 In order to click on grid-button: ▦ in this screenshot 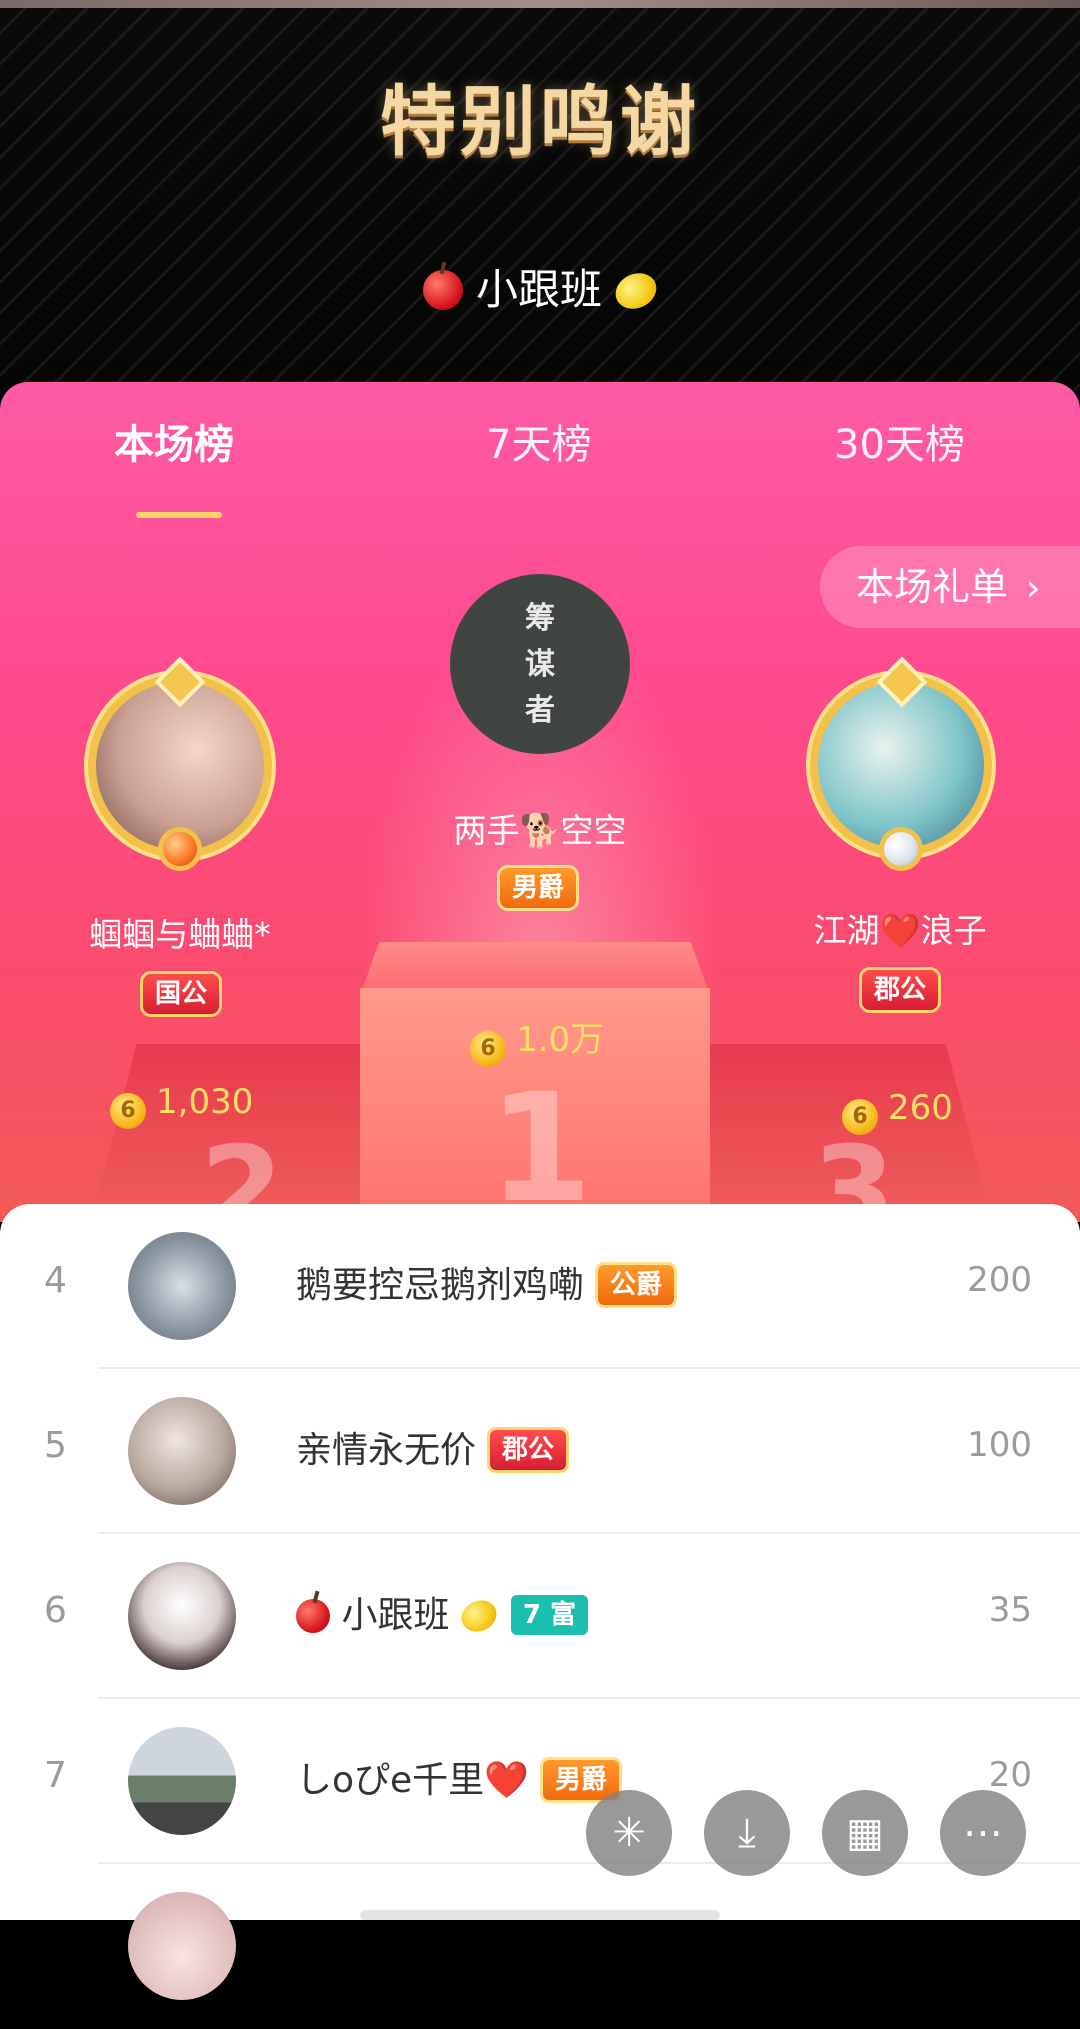, I will do `click(865, 1833)`.